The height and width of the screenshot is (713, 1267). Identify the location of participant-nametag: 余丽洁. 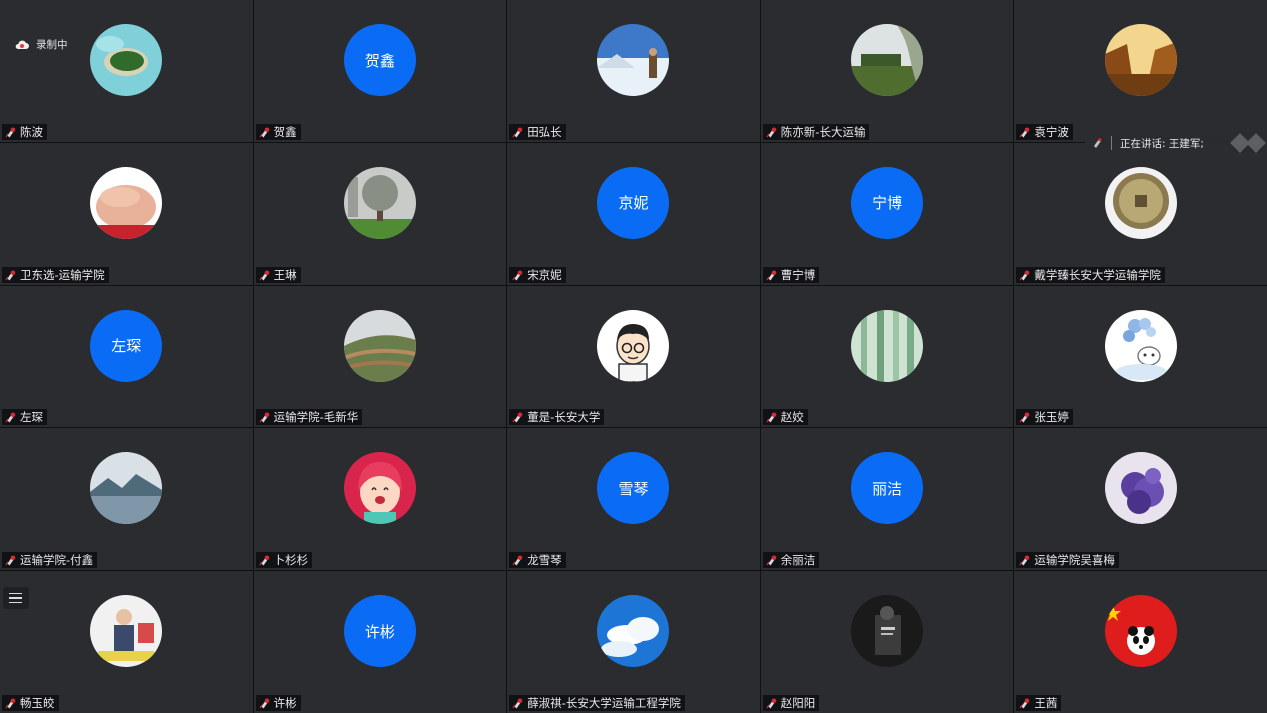
(791, 560).